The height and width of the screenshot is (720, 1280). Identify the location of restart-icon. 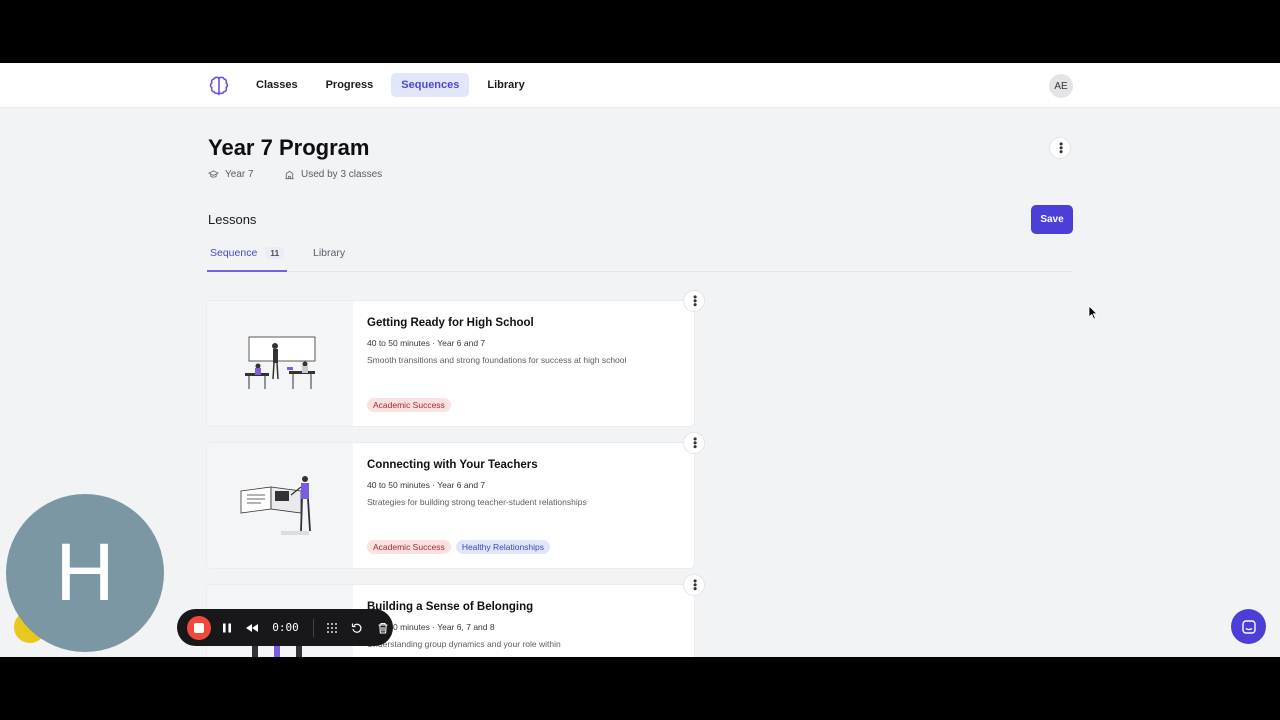
(357, 628).